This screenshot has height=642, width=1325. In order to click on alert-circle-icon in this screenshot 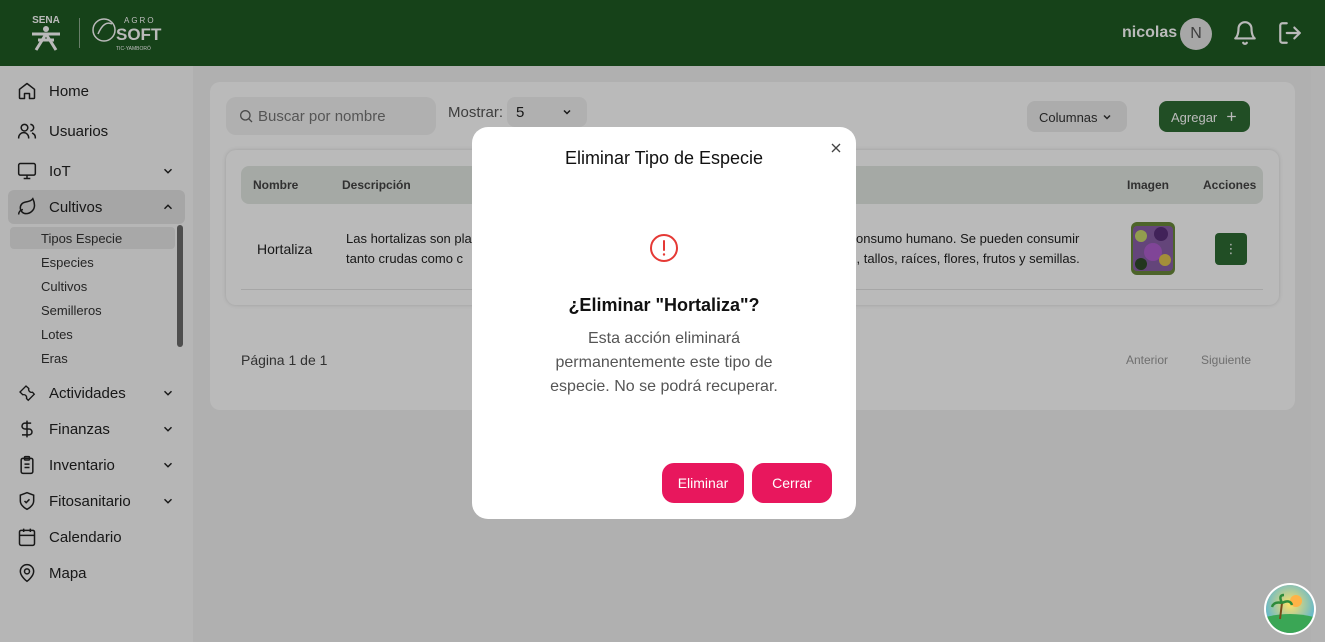, I will do `click(664, 248)`.